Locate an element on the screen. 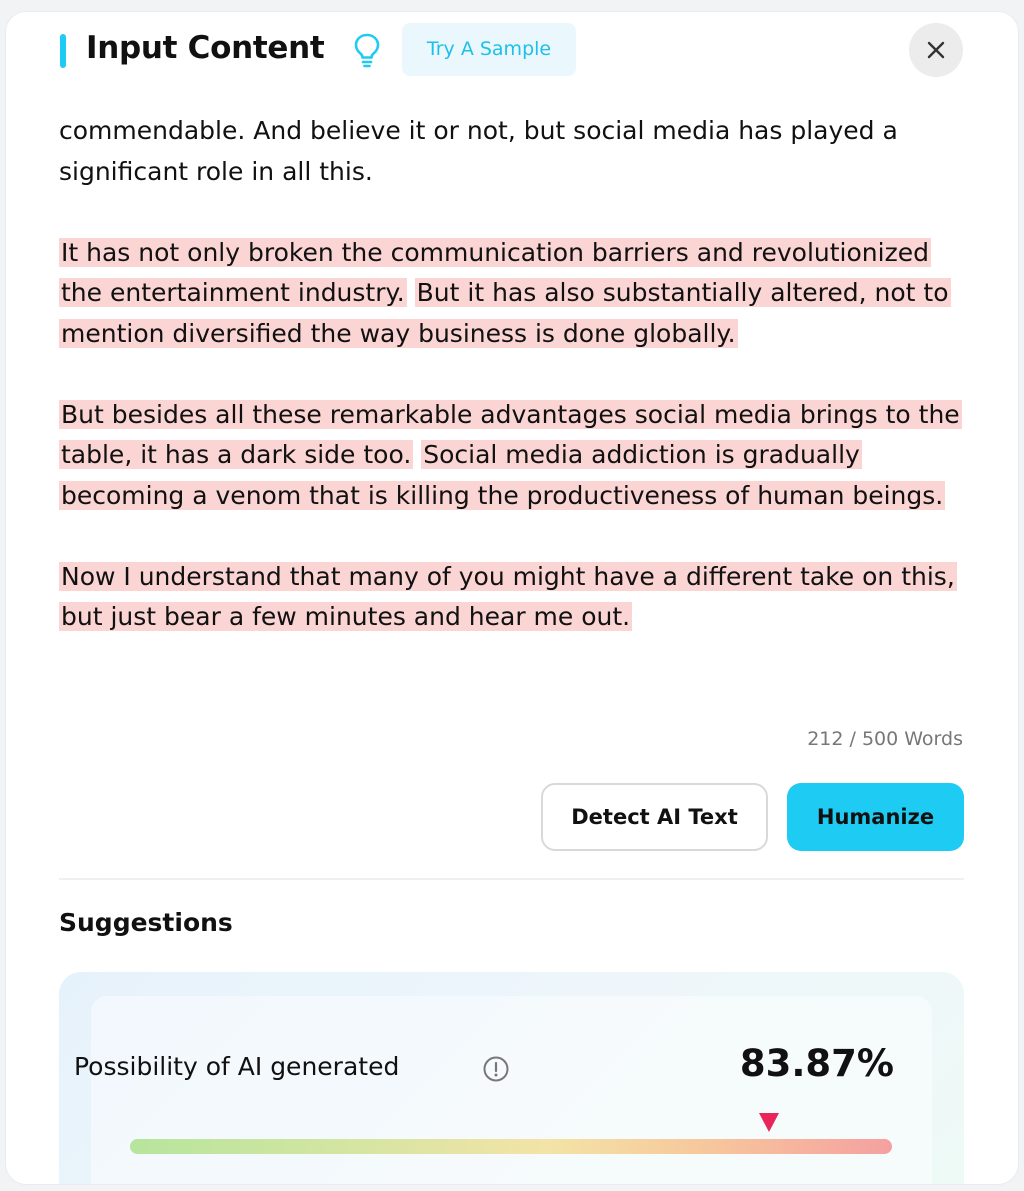  panel-header: Input Content Try A Sample is located at coordinates (512, 52).